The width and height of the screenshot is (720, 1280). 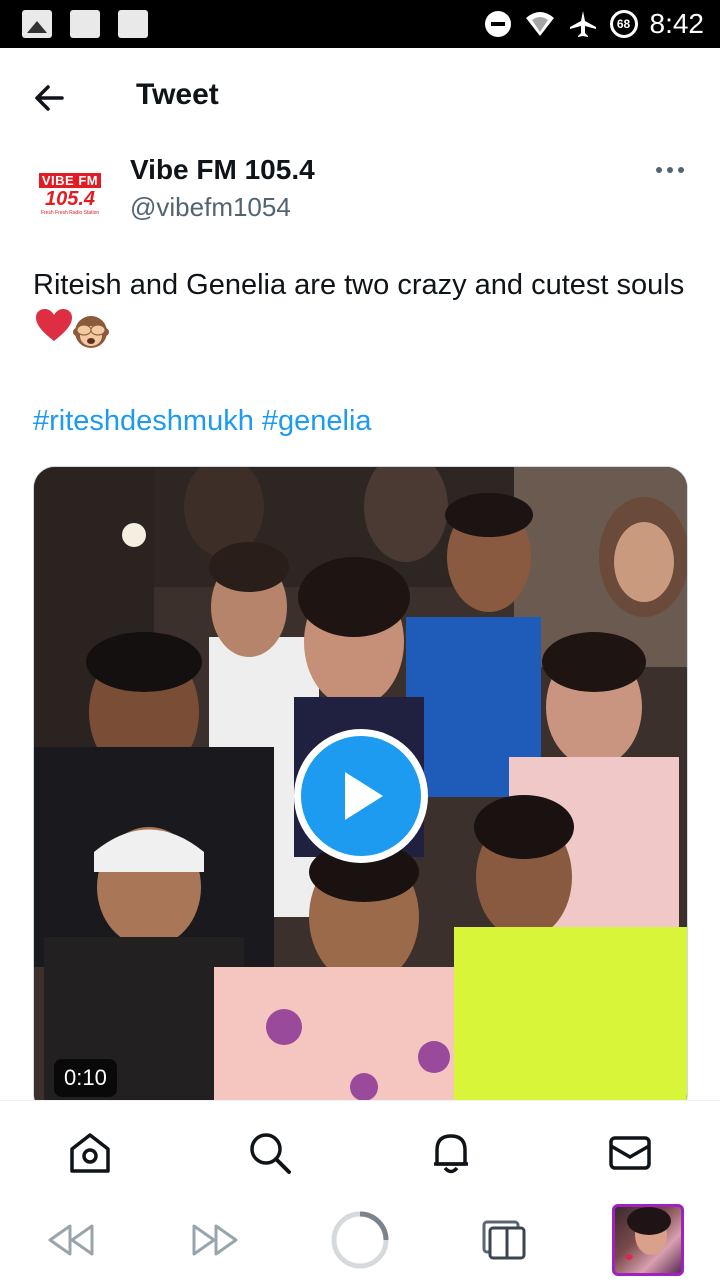 What do you see at coordinates (648, 1233) in the screenshot?
I see `thumbnail-image` at bounding box center [648, 1233].